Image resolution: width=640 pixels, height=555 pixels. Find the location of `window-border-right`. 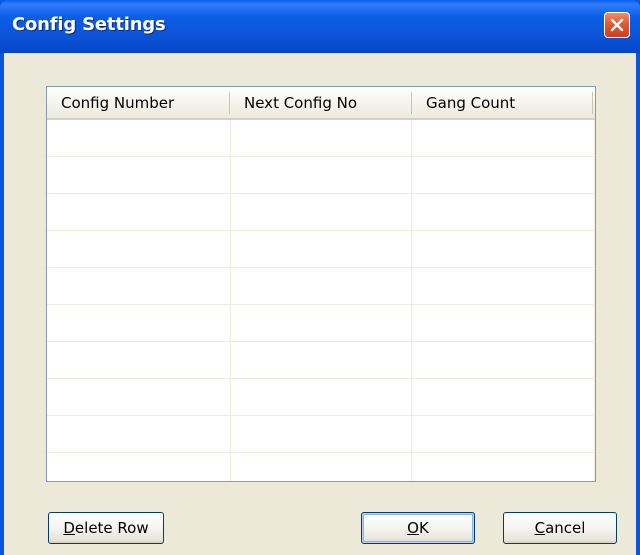

window-border-right is located at coordinates (638, 304).